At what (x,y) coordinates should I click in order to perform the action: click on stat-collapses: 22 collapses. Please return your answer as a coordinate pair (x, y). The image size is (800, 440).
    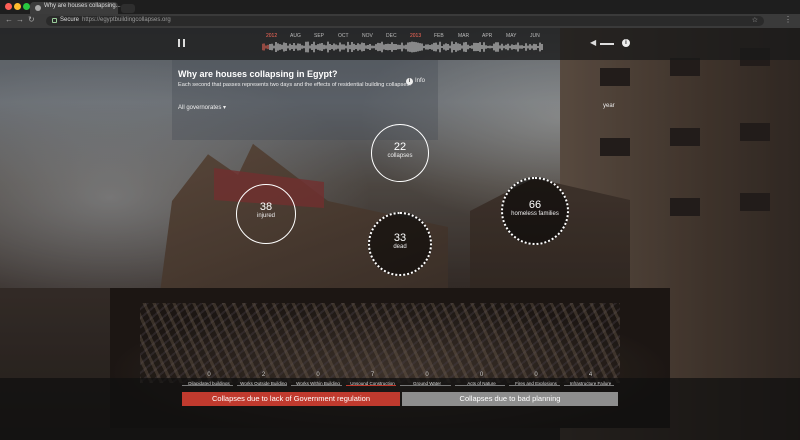
    Looking at the image, I should click on (400, 153).